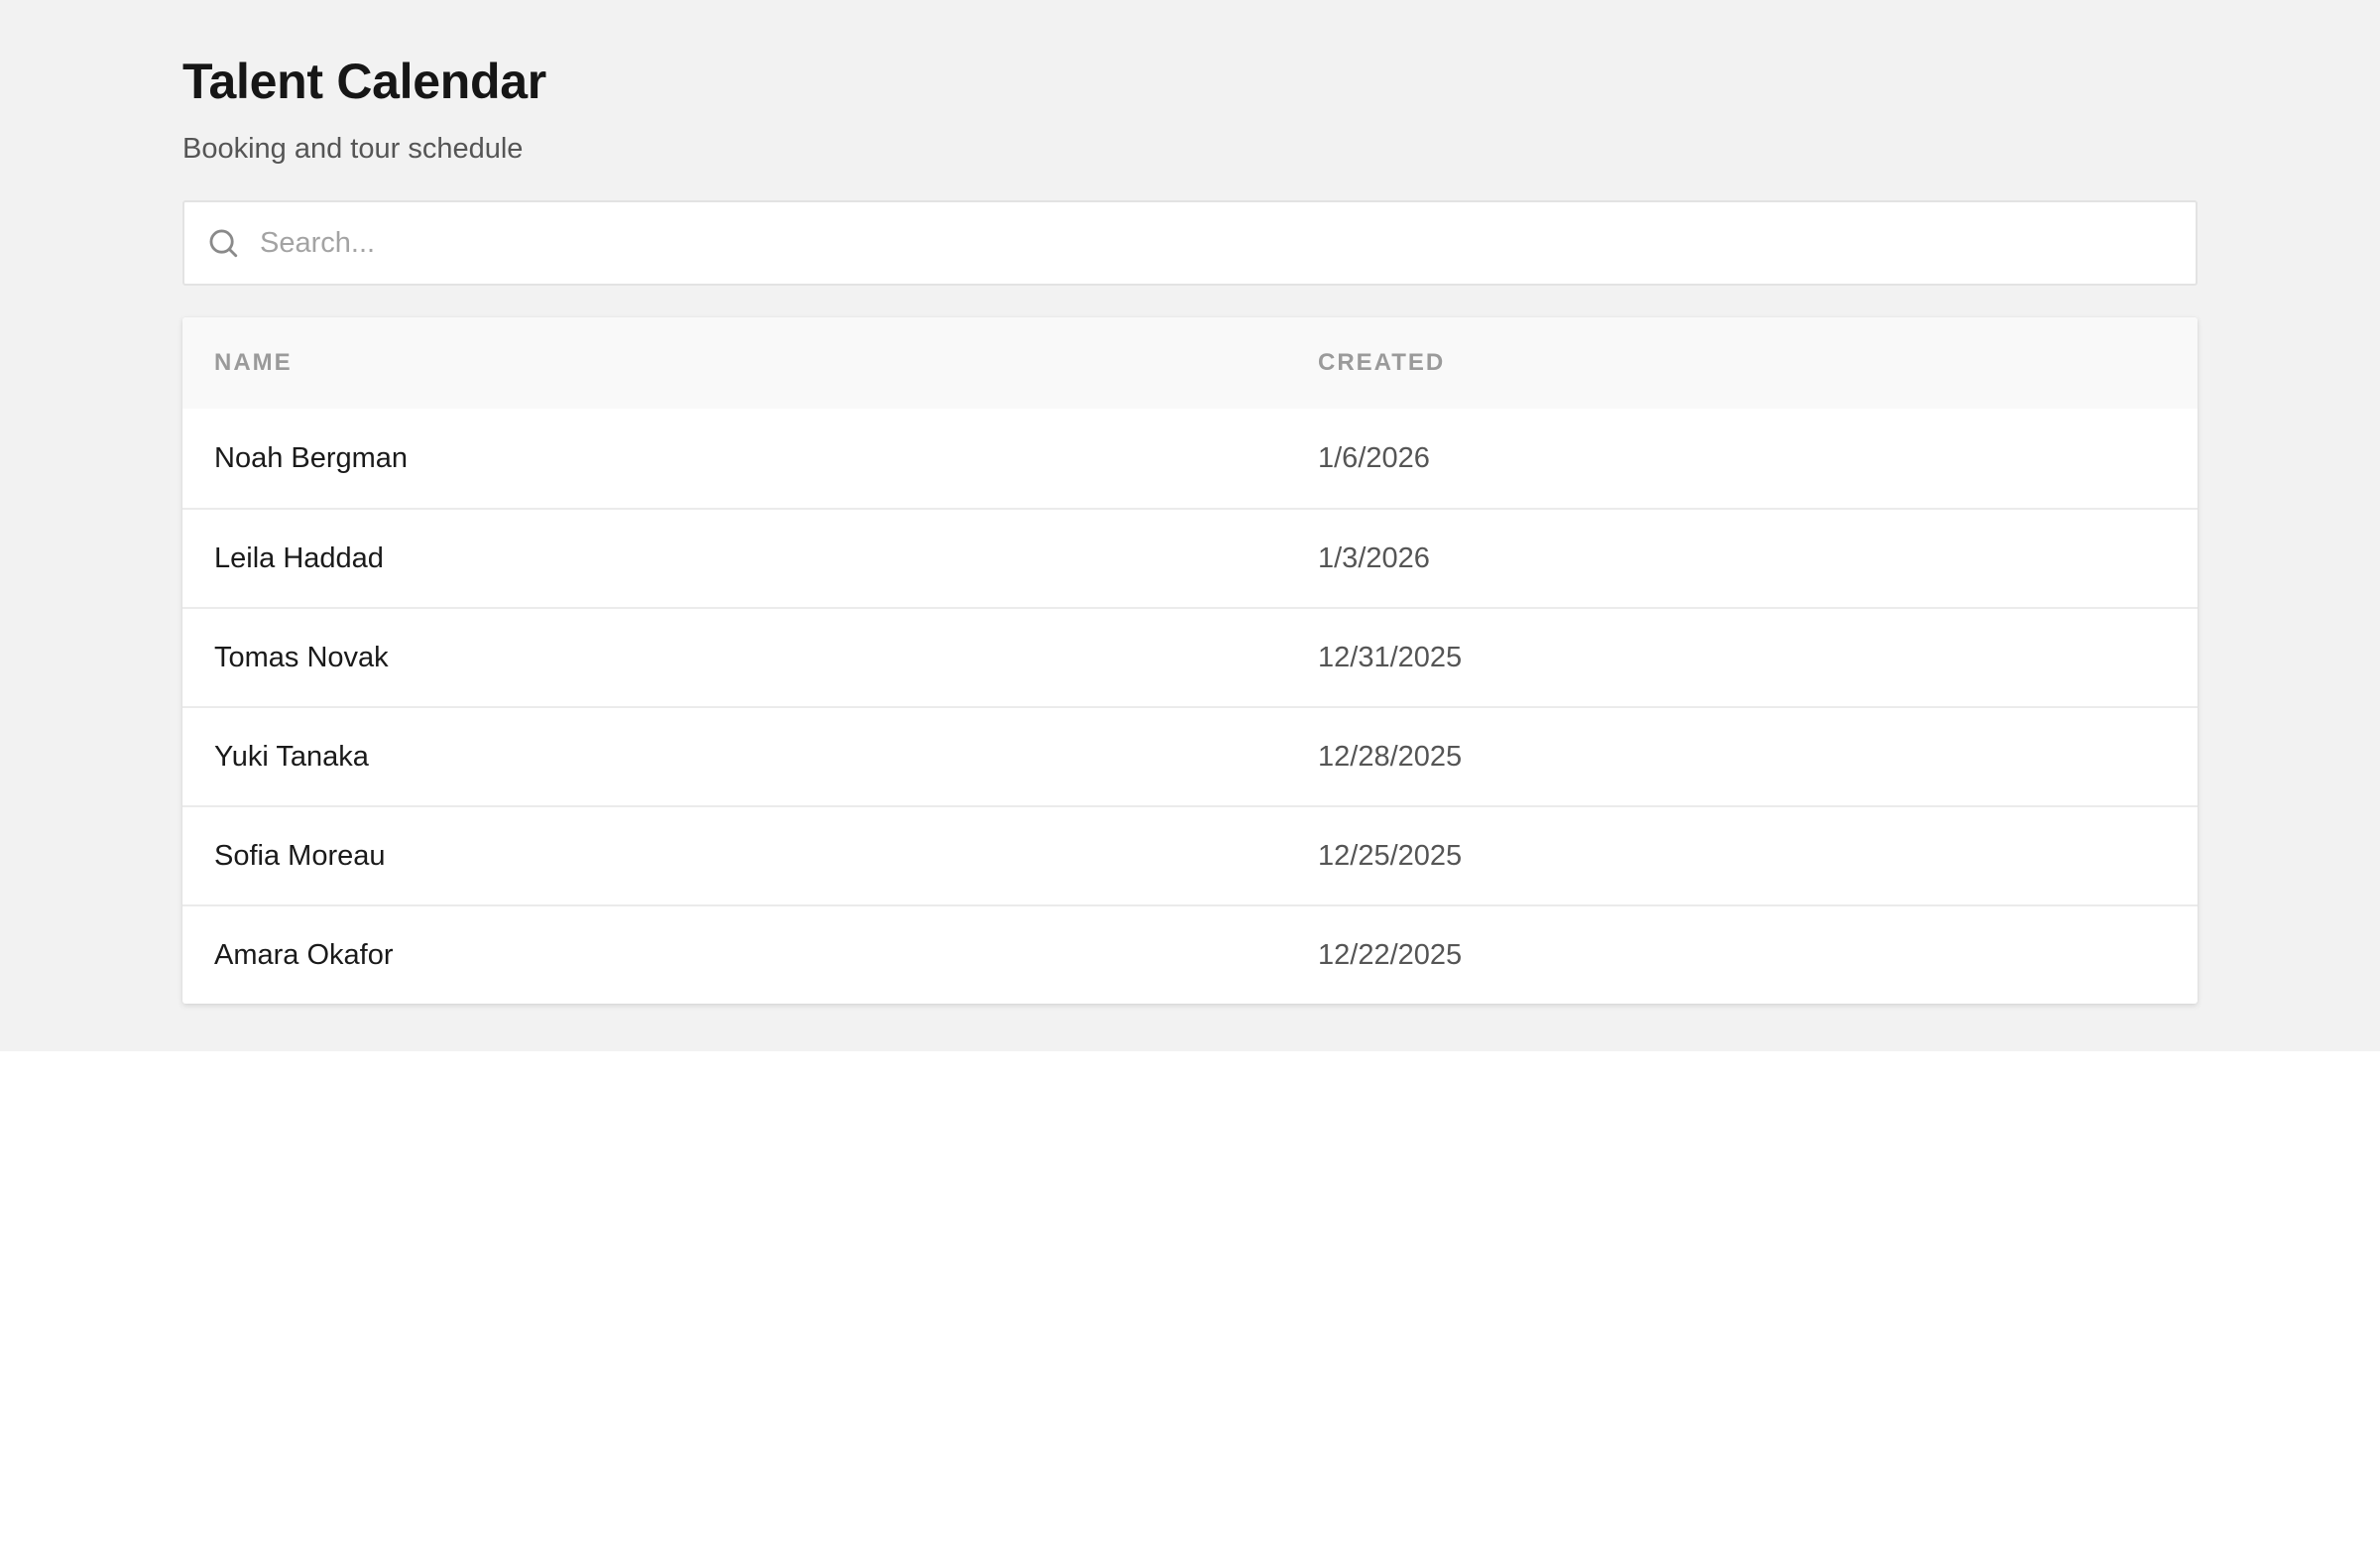 The image size is (2380, 1563). Describe the element at coordinates (311, 457) in the screenshot. I see `cell-name: Noah Bergman` at that location.